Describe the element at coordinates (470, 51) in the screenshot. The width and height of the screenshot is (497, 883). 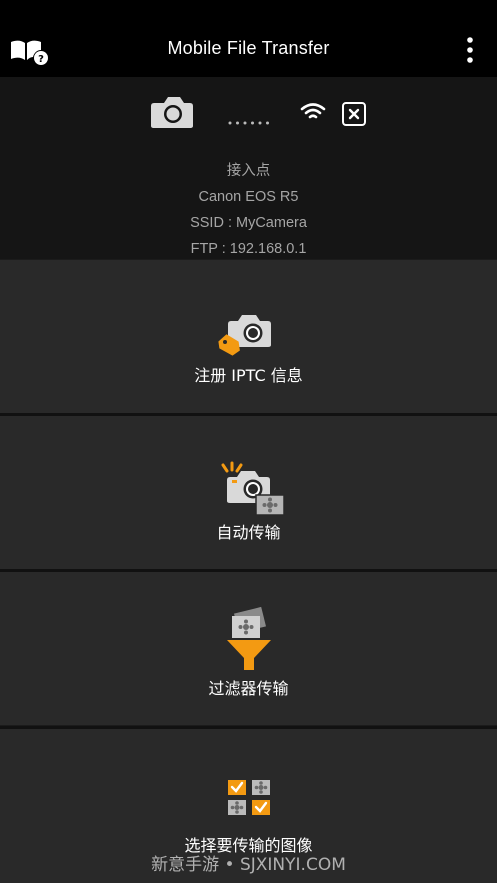
I see `more-vertical-icon` at that location.